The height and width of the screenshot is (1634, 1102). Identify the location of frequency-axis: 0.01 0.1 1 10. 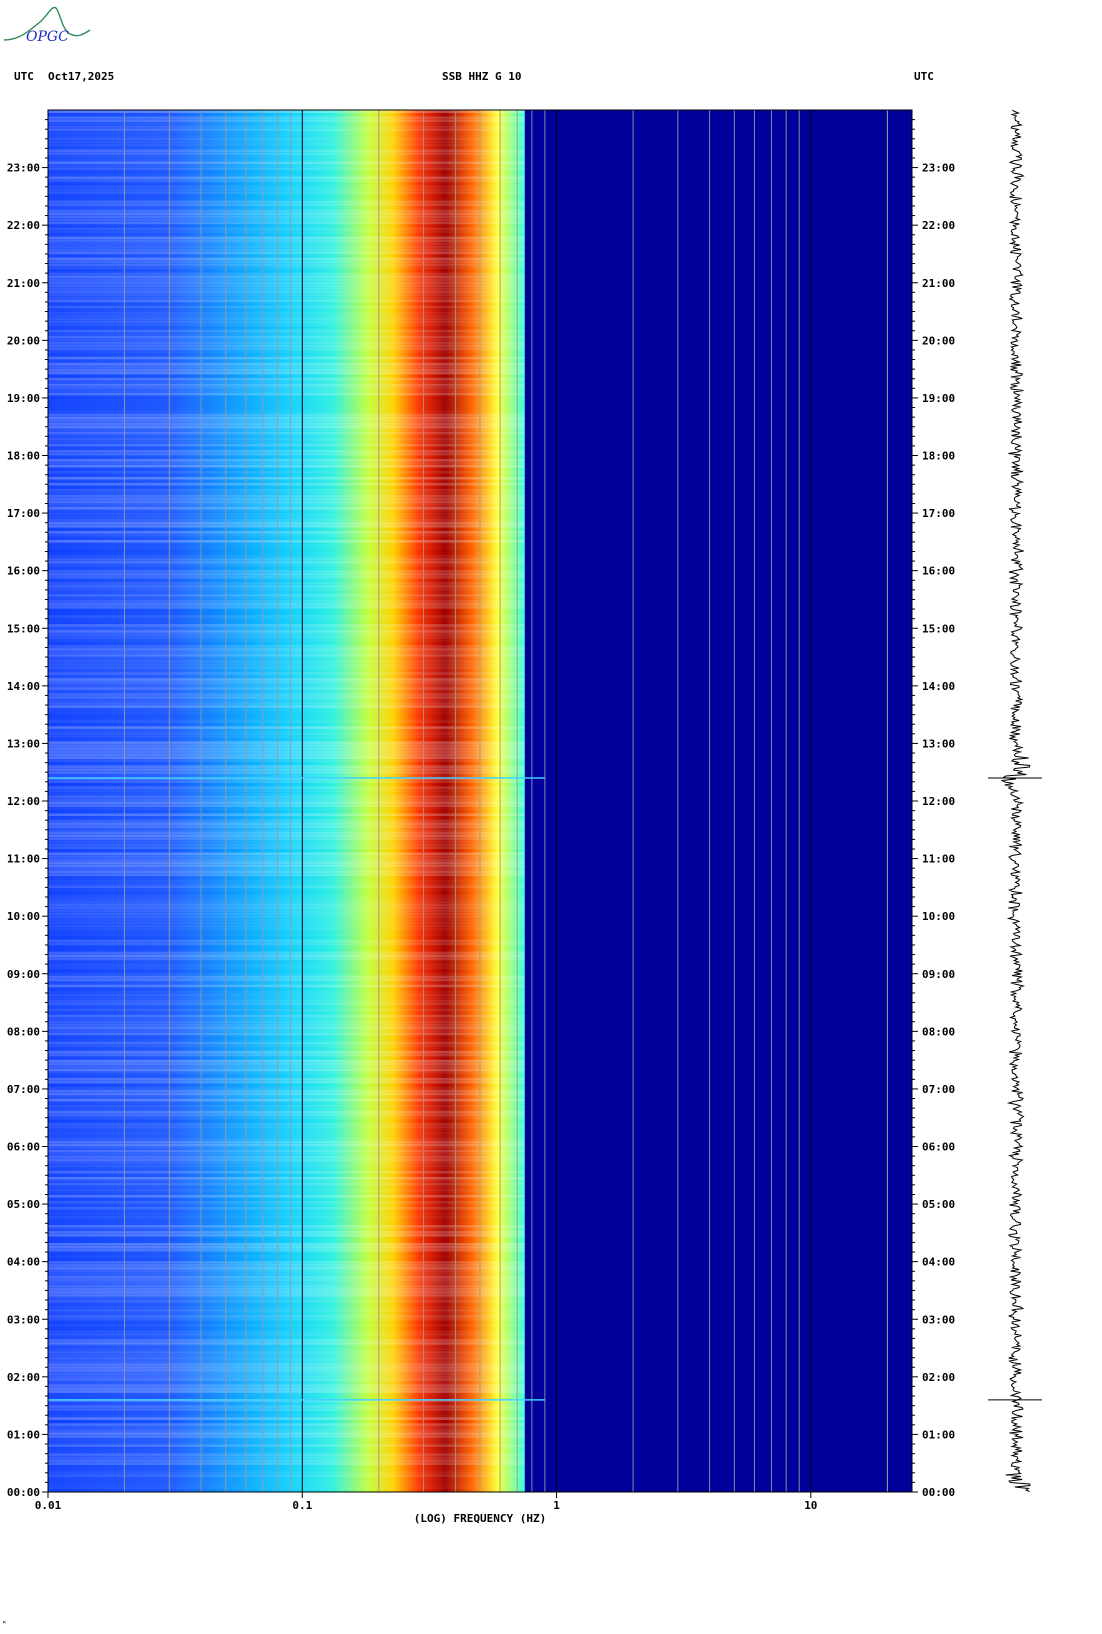
(426, 1502).